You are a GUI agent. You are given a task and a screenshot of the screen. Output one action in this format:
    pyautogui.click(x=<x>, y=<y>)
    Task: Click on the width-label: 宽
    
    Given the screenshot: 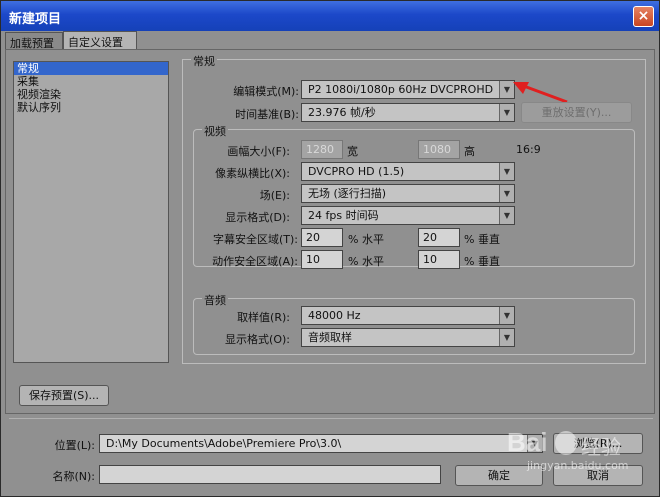 What is the action you would take?
    pyautogui.click(x=352, y=151)
    